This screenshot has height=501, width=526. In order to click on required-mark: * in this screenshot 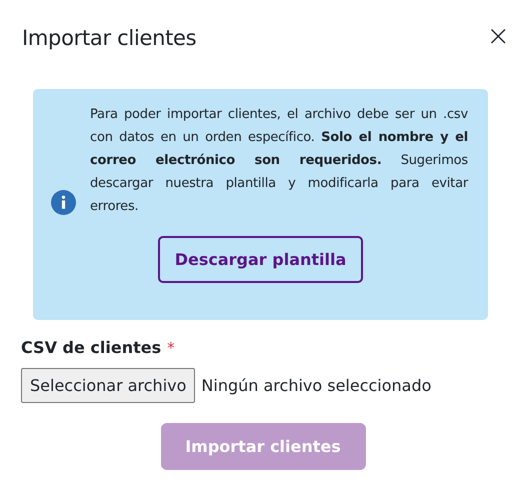, I will do `click(171, 348)`.